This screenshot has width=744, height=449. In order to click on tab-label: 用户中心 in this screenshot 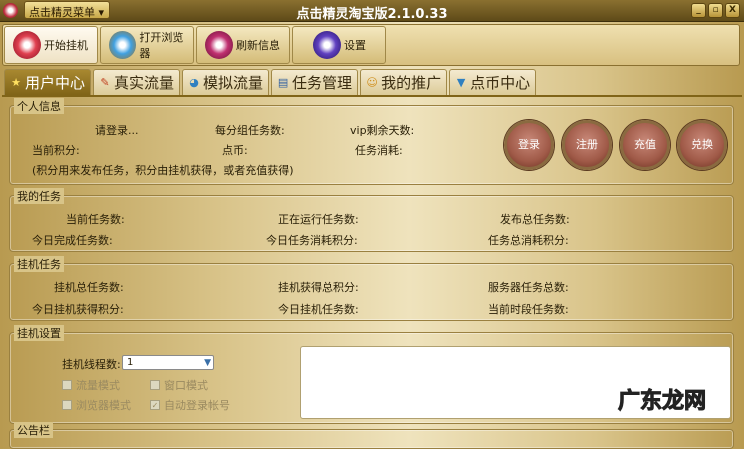, I will do `click(55, 83)`.